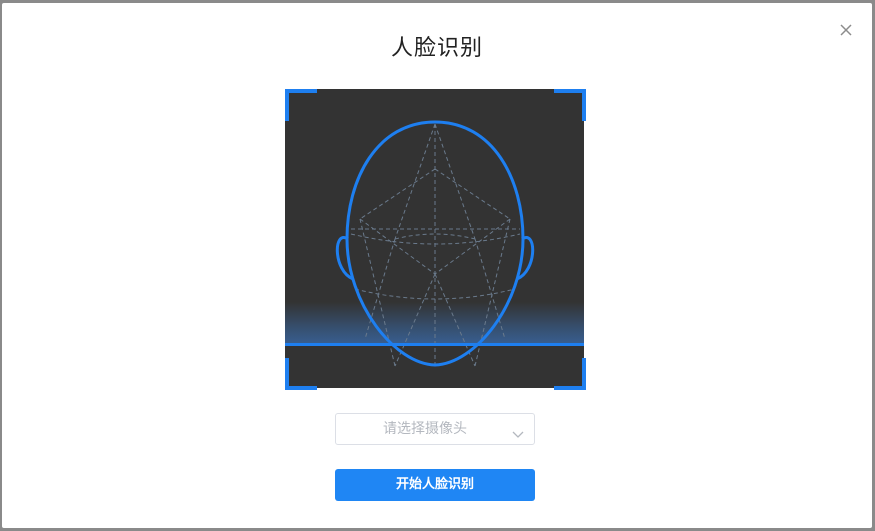 The image size is (875, 531). What do you see at coordinates (846, 30) in the screenshot?
I see `close-icon` at bounding box center [846, 30].